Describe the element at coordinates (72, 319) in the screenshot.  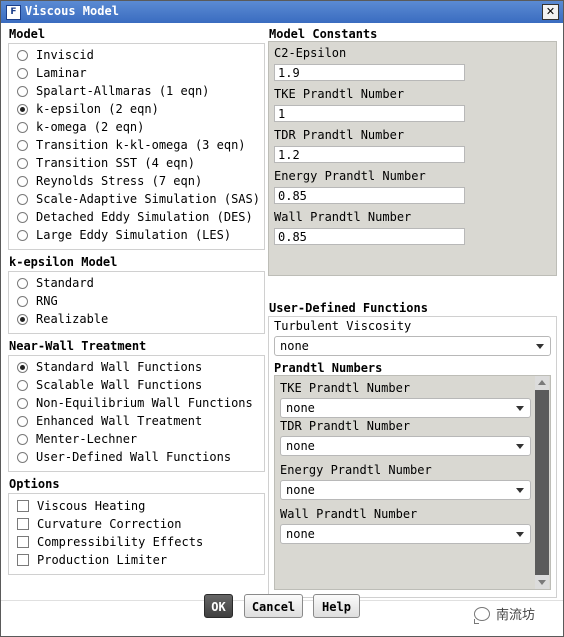
I see `option-label: Realizable` at that location.